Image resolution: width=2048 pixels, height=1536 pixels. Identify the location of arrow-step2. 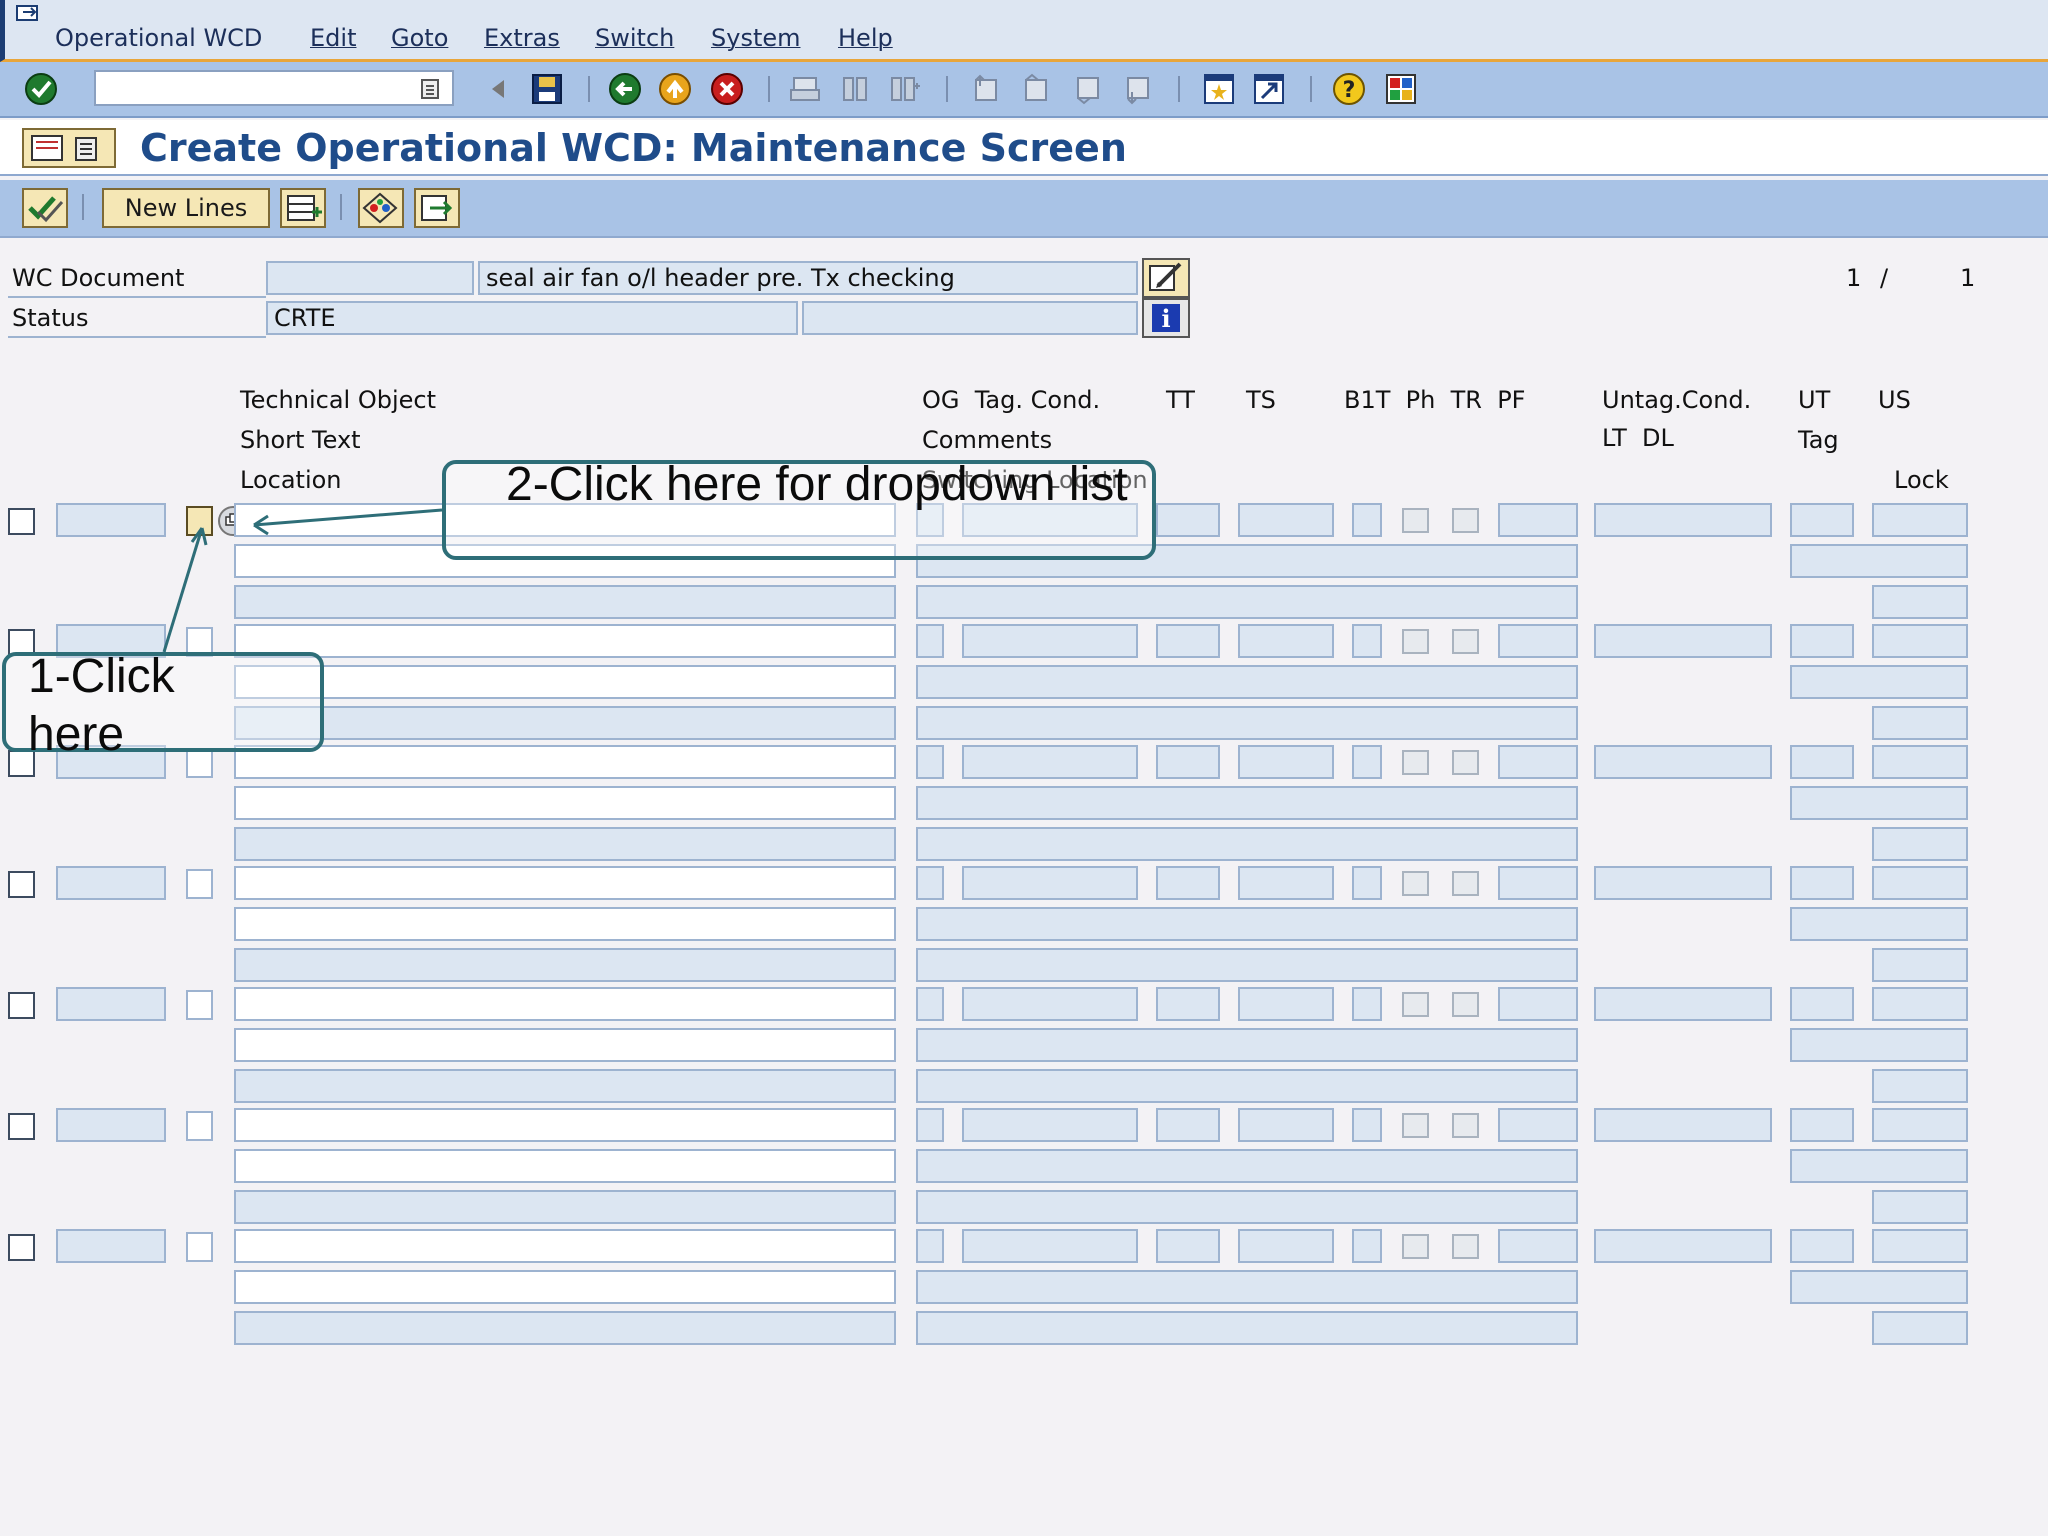
(348, 517).